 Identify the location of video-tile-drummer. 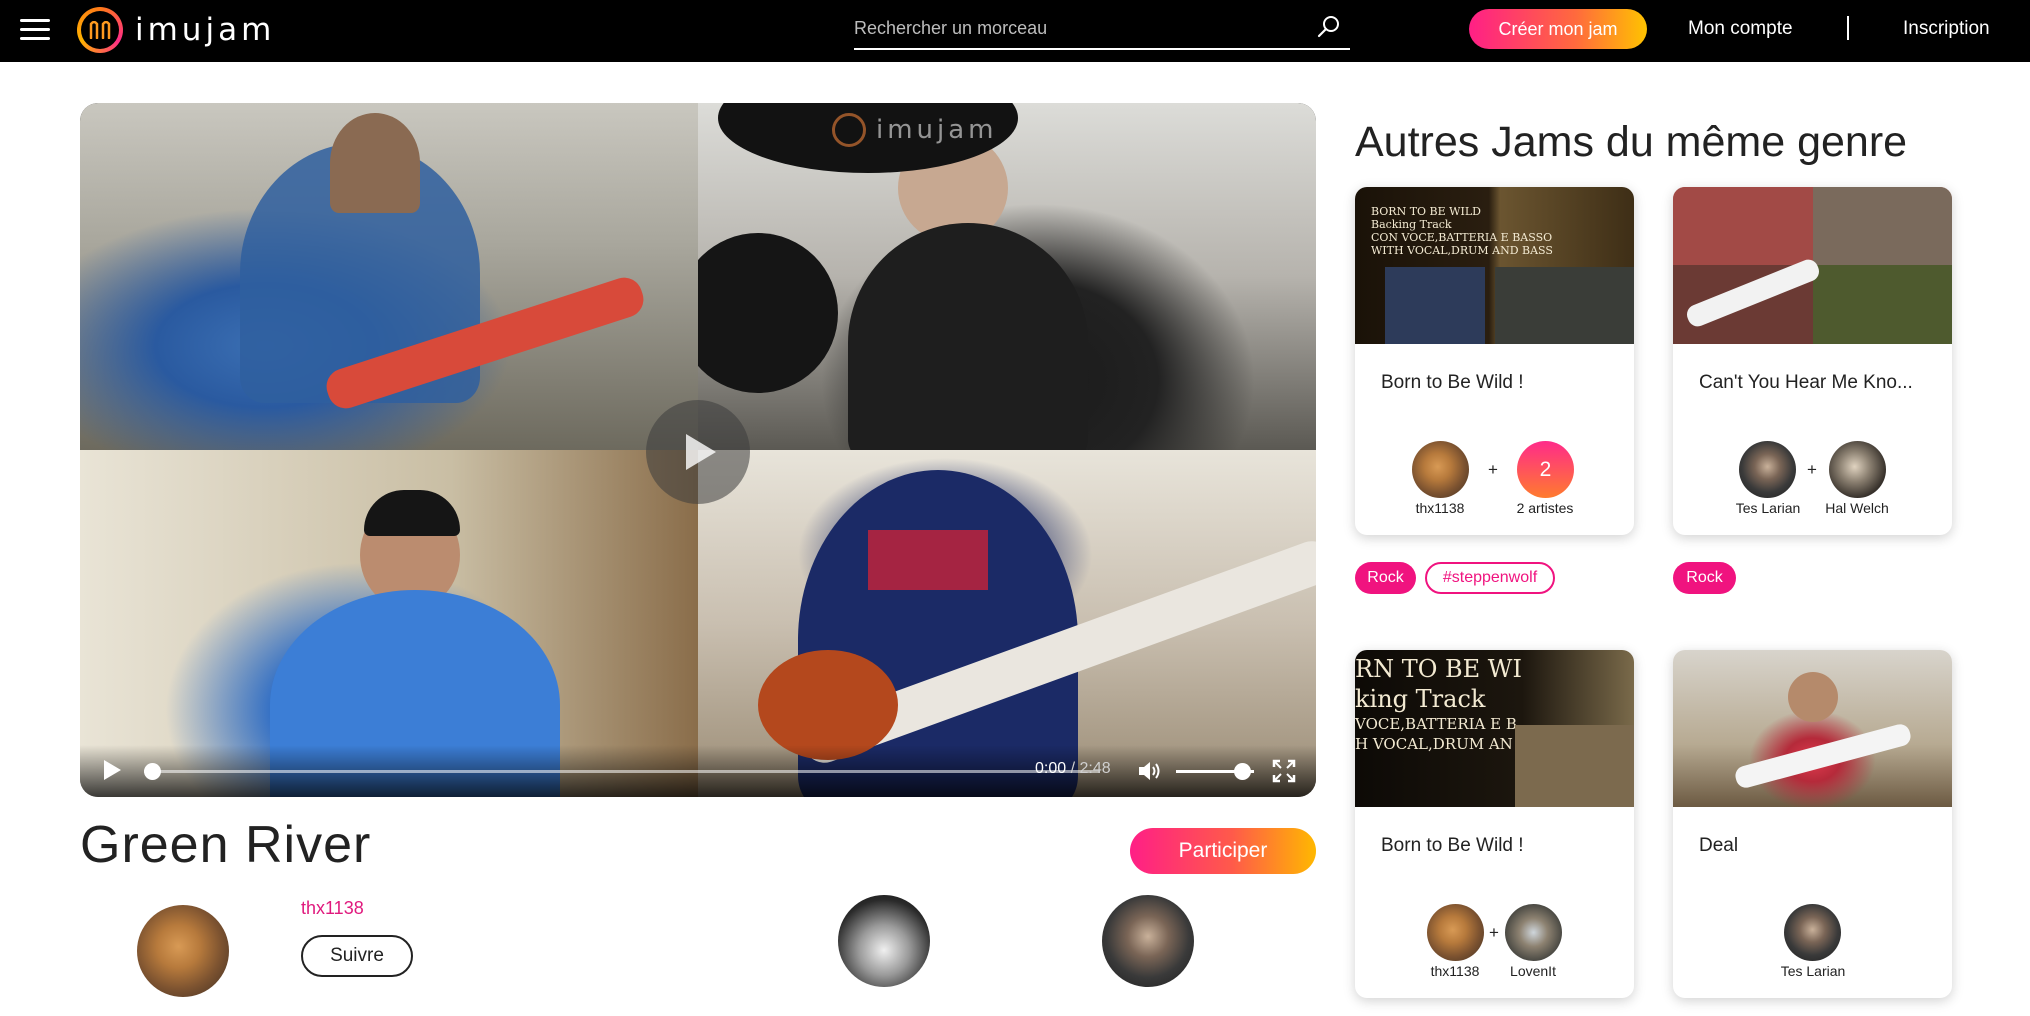
(1007, 276).